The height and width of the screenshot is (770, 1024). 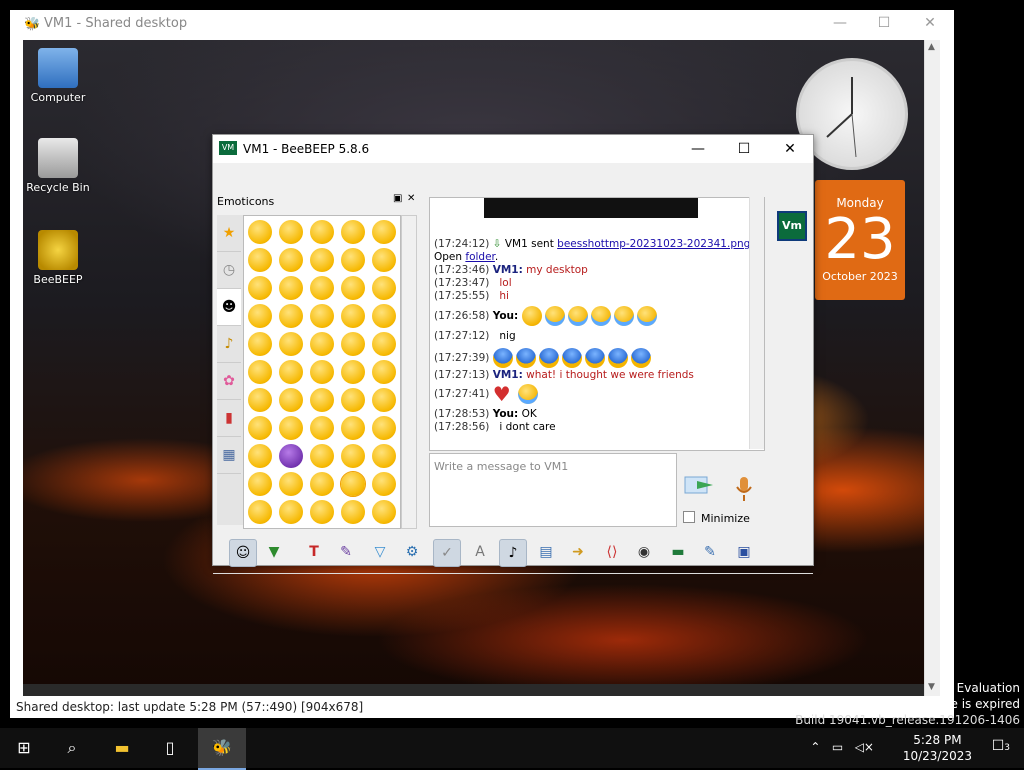 I want to click on recent-clock-icon: ◷, so click(x=229, y=270).